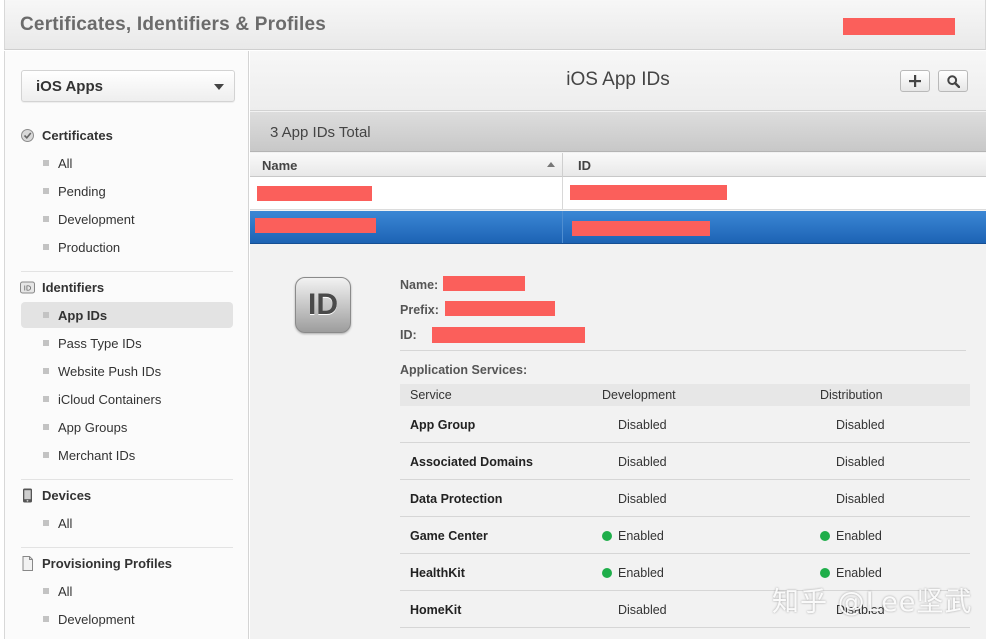 This screenshot has height=639, width=1004. Describe the element at coordinates (443, 425) in the screenshot. I see `service-name: App Group` at that location.